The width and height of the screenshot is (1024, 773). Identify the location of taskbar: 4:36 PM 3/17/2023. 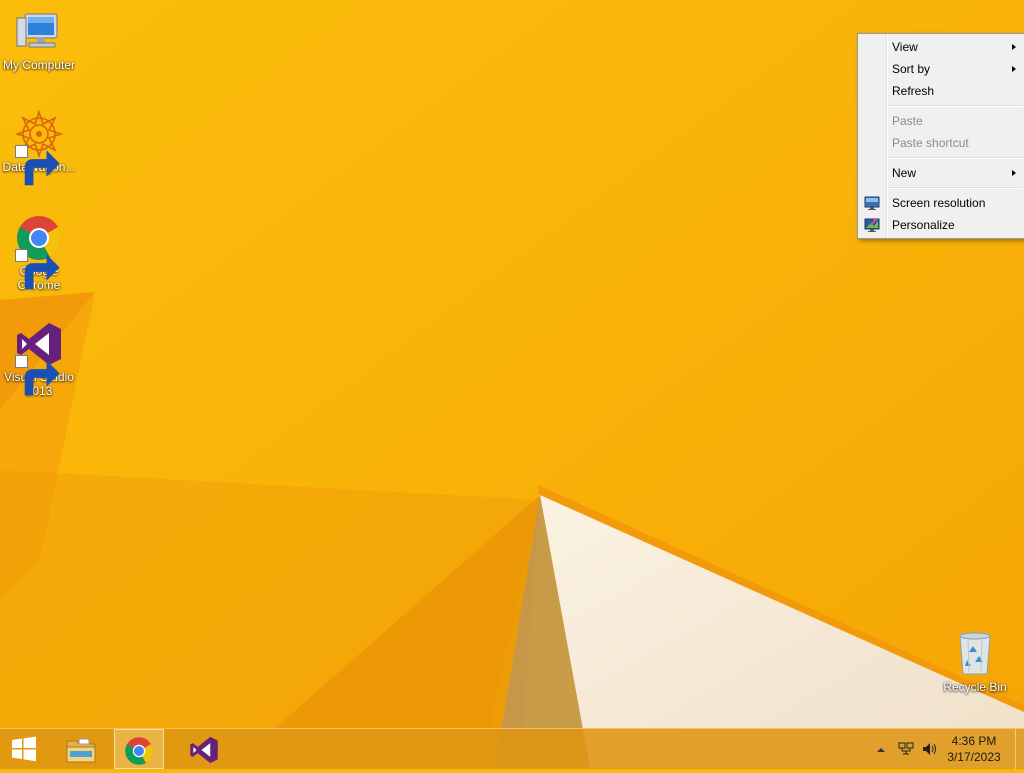
(512, 748).